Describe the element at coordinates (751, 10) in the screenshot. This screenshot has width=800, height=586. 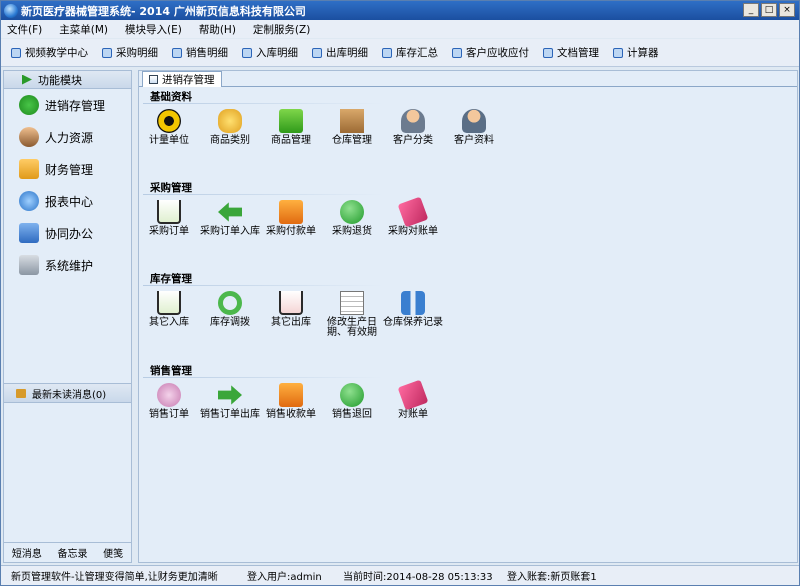
I see `minimize-button: _` at that location.